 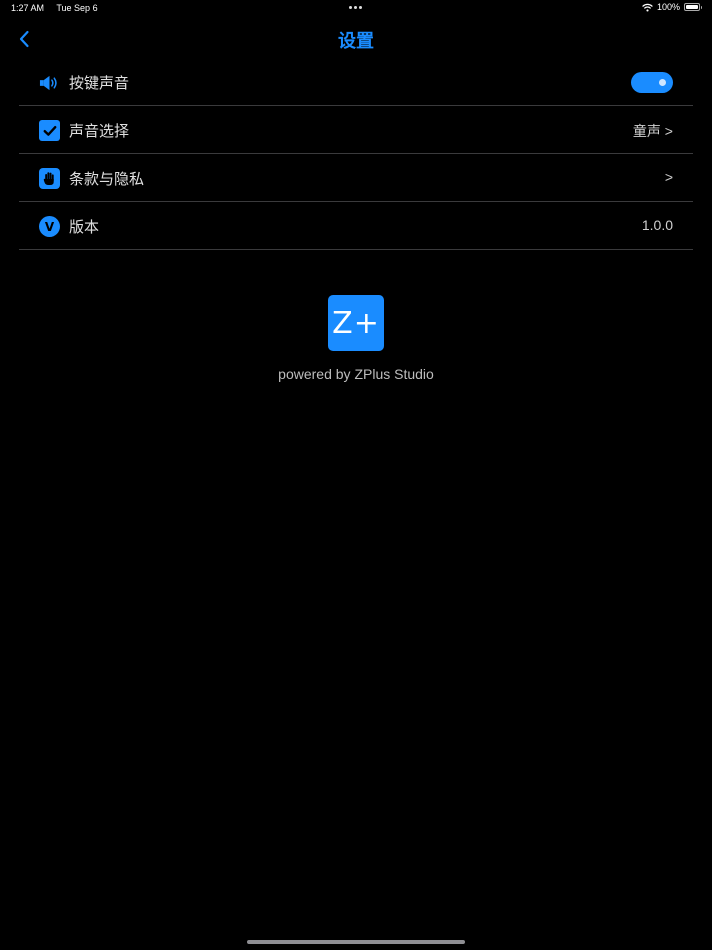 What do you see at coordinates (84, 227) in the screenshot?
I see `setting-label-version: 版本` at bounding box center [84, 227].